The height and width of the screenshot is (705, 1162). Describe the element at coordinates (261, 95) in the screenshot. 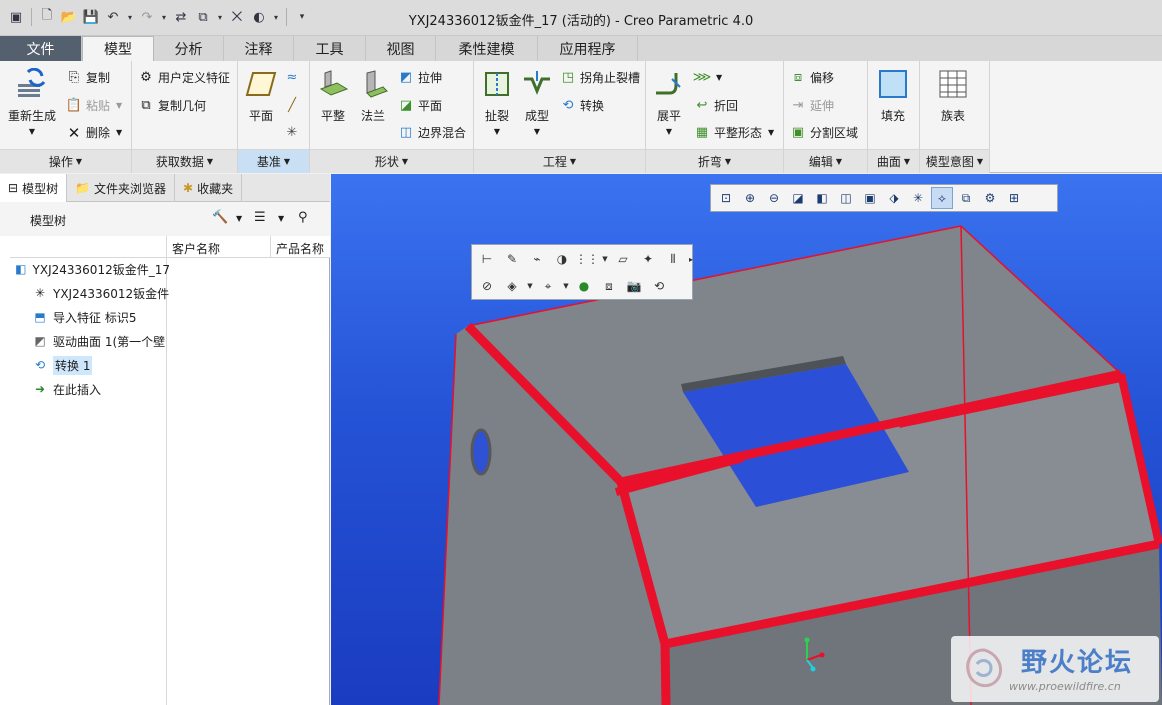

I see `datum-plane-button: 平面` at that location.